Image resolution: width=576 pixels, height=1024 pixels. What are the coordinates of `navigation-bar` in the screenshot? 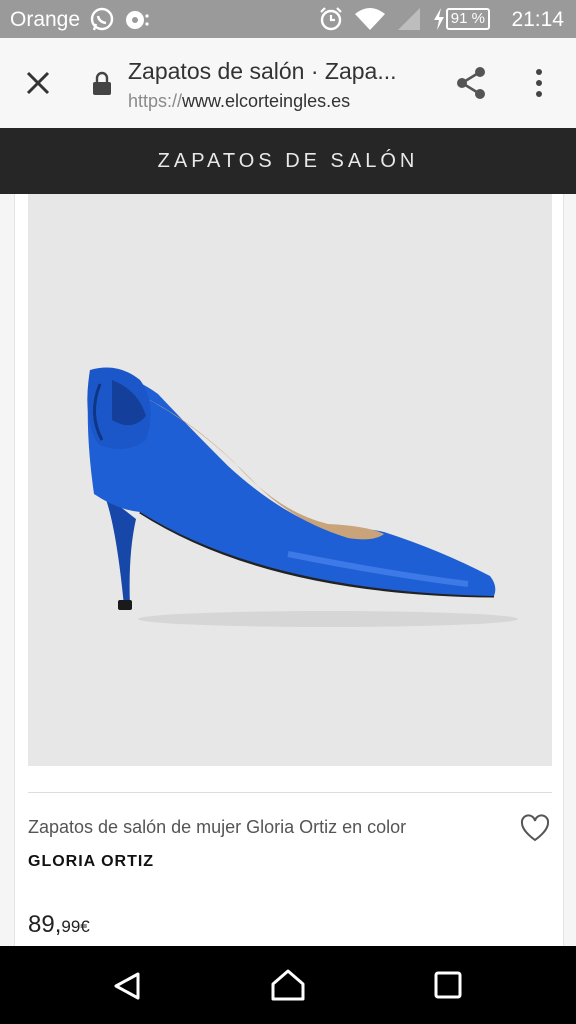 It's located at (288, 985).